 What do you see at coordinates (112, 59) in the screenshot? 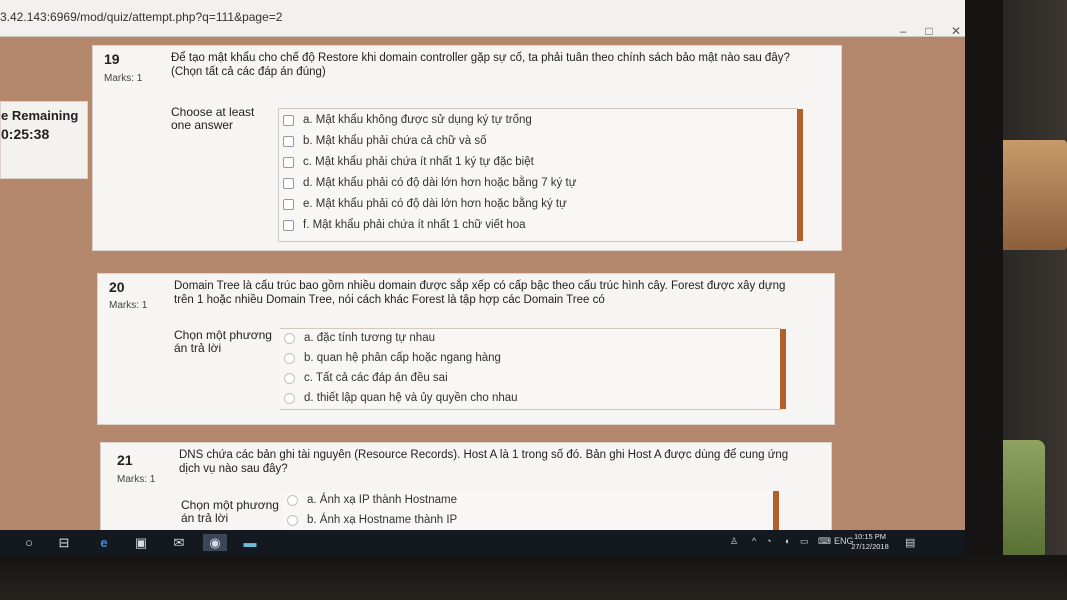
I see `question-number: 19` at bounding box center [112, 59].